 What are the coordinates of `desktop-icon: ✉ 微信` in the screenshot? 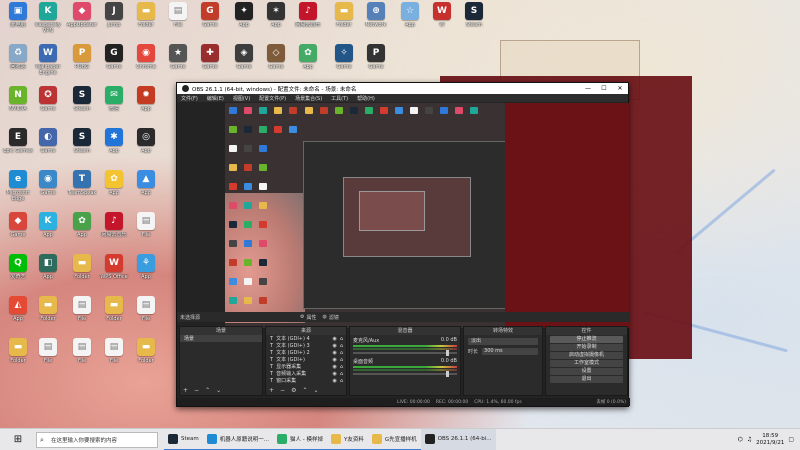 It's located at (114, 105).